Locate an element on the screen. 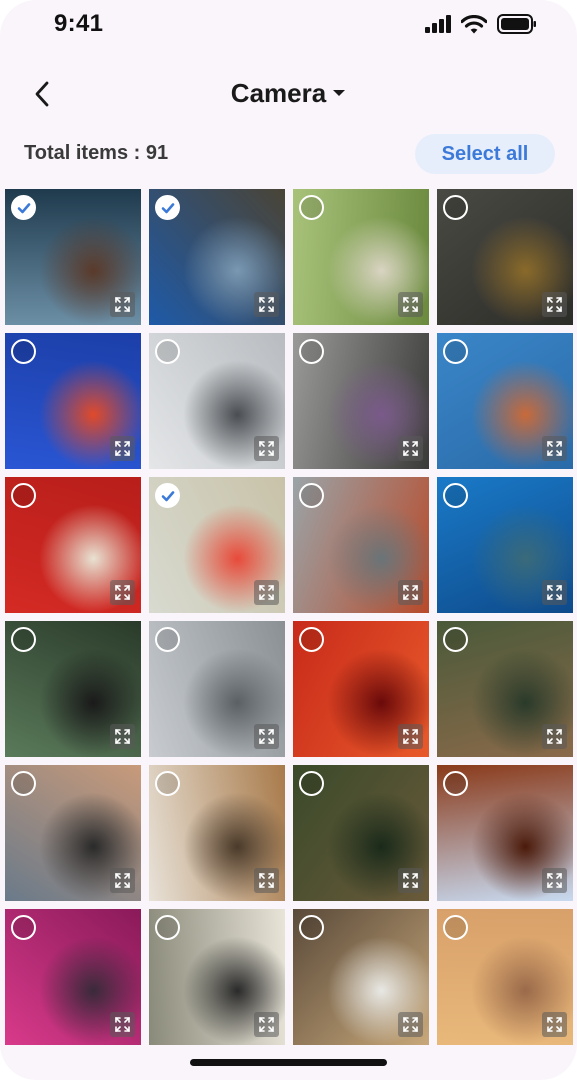  select-all-button: Select all is located at coordinates (485, 154).